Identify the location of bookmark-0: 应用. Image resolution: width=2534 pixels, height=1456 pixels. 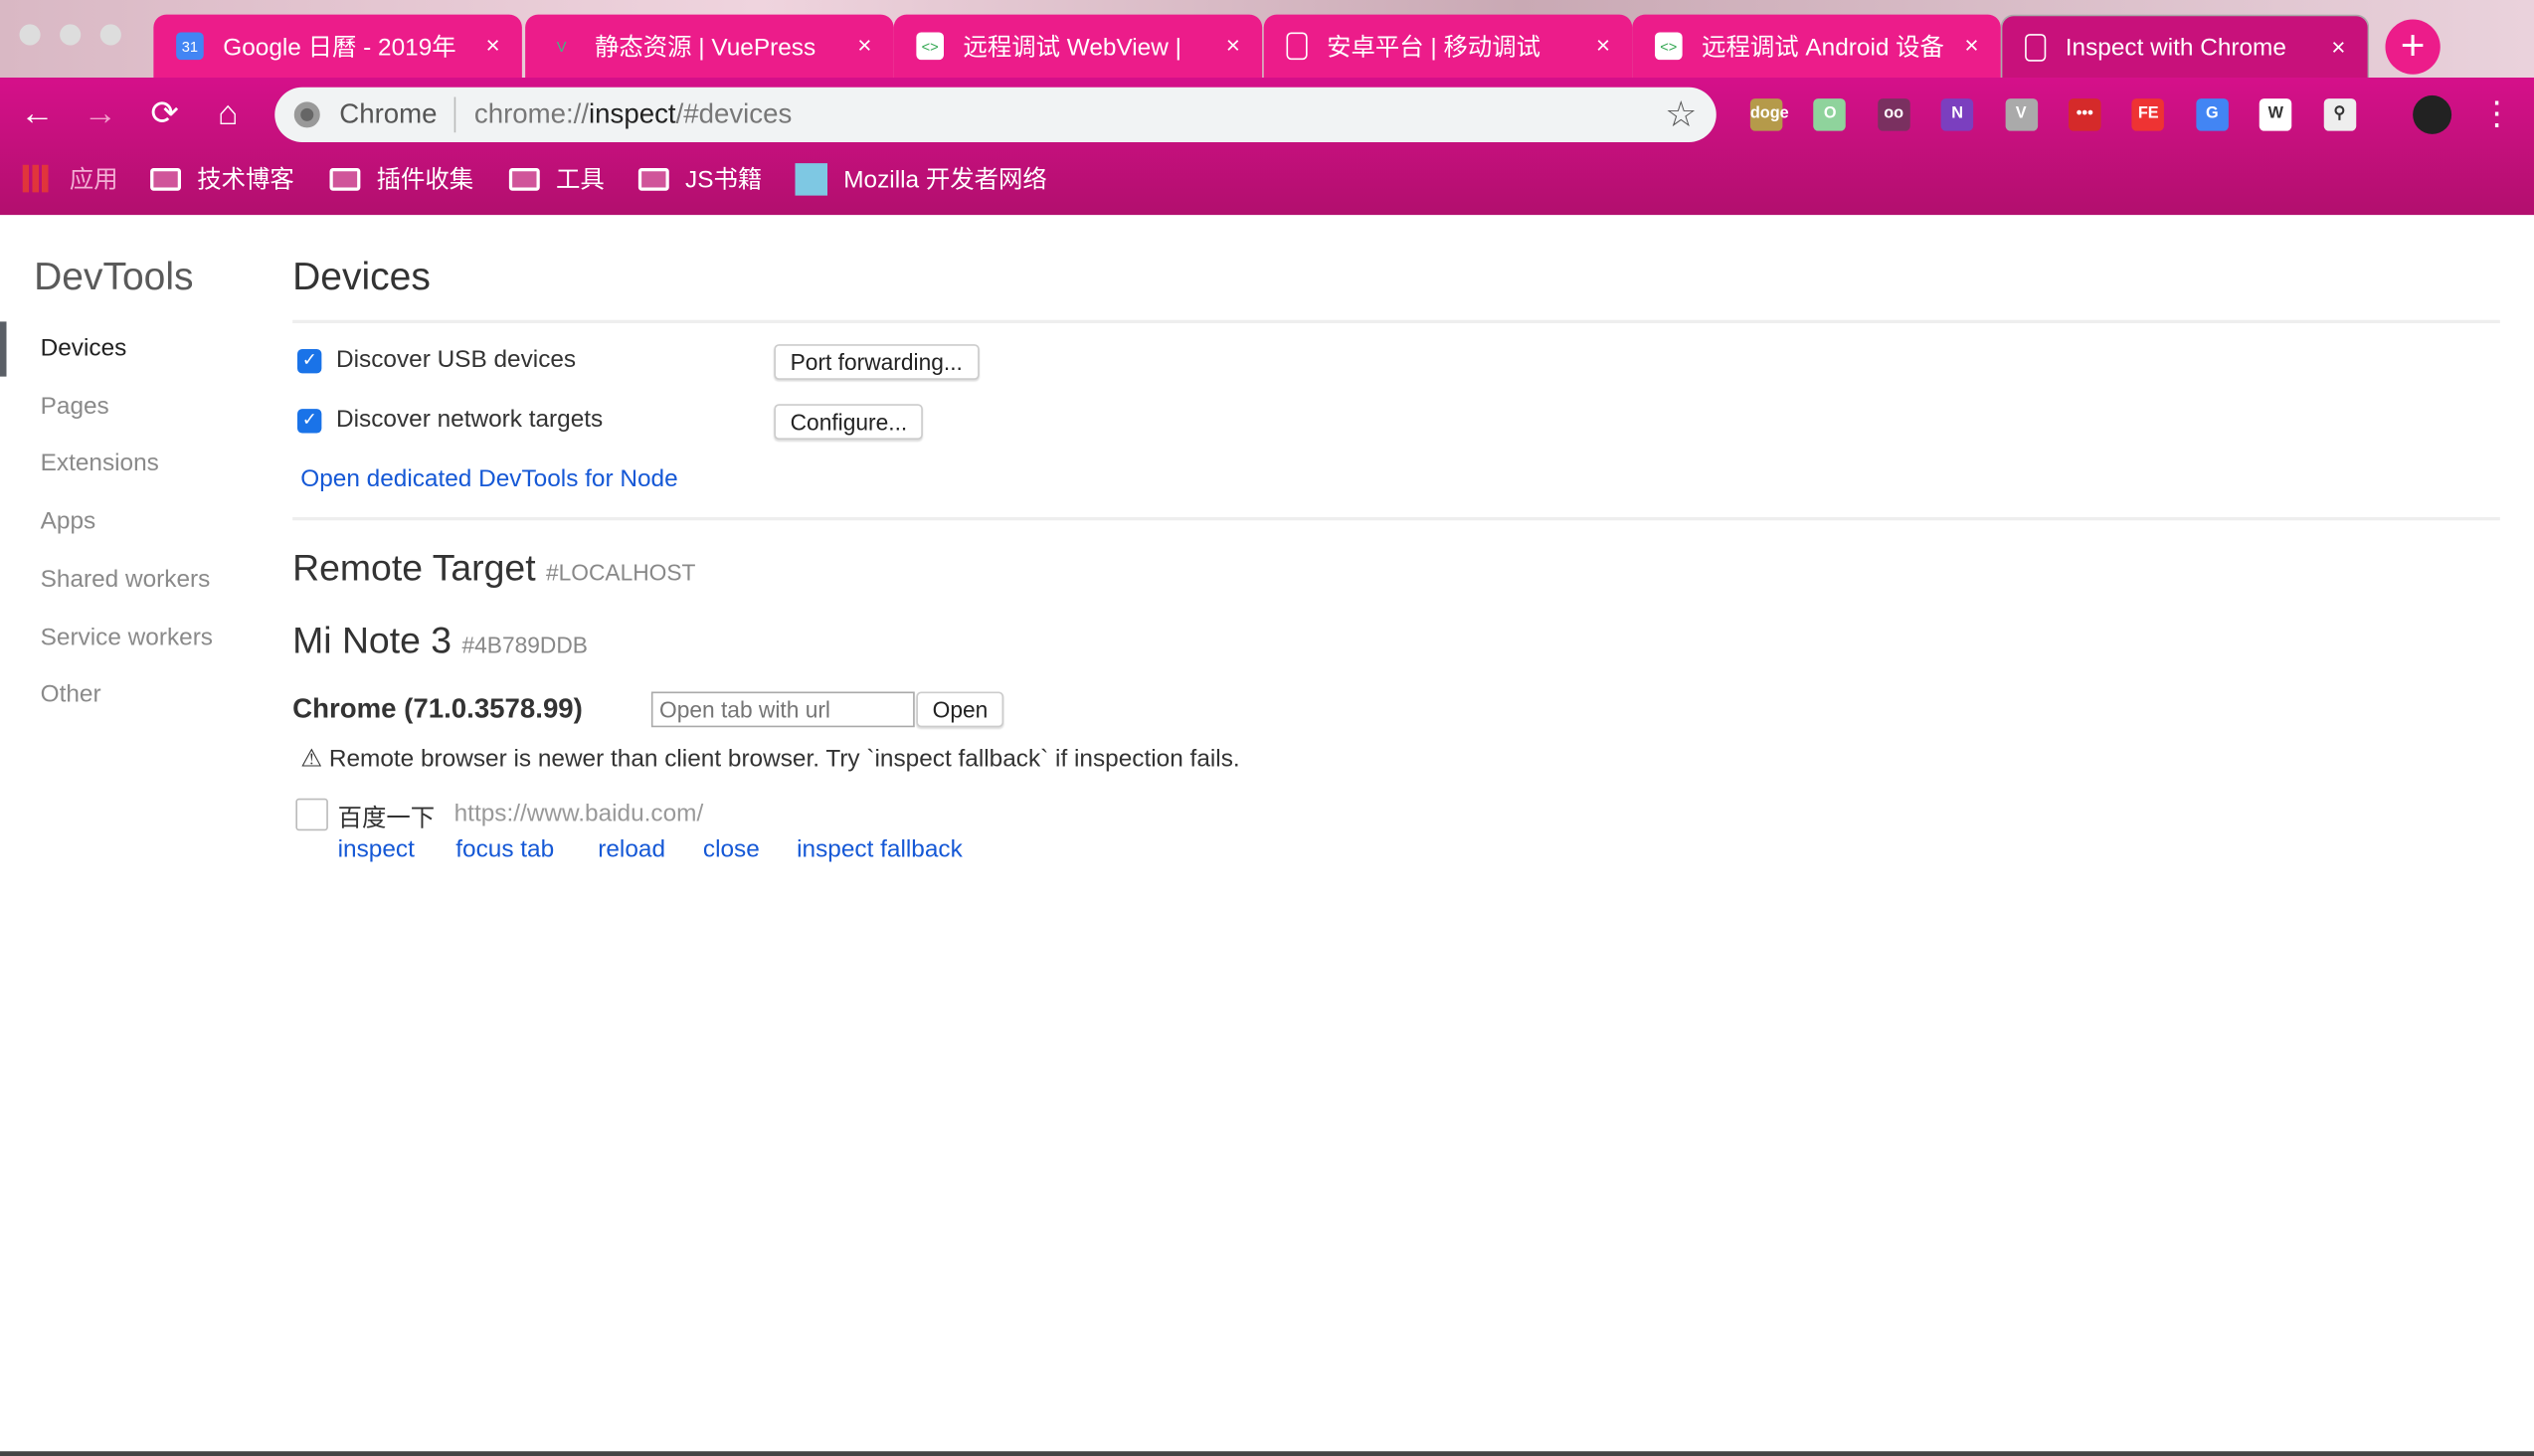
(70, 179).